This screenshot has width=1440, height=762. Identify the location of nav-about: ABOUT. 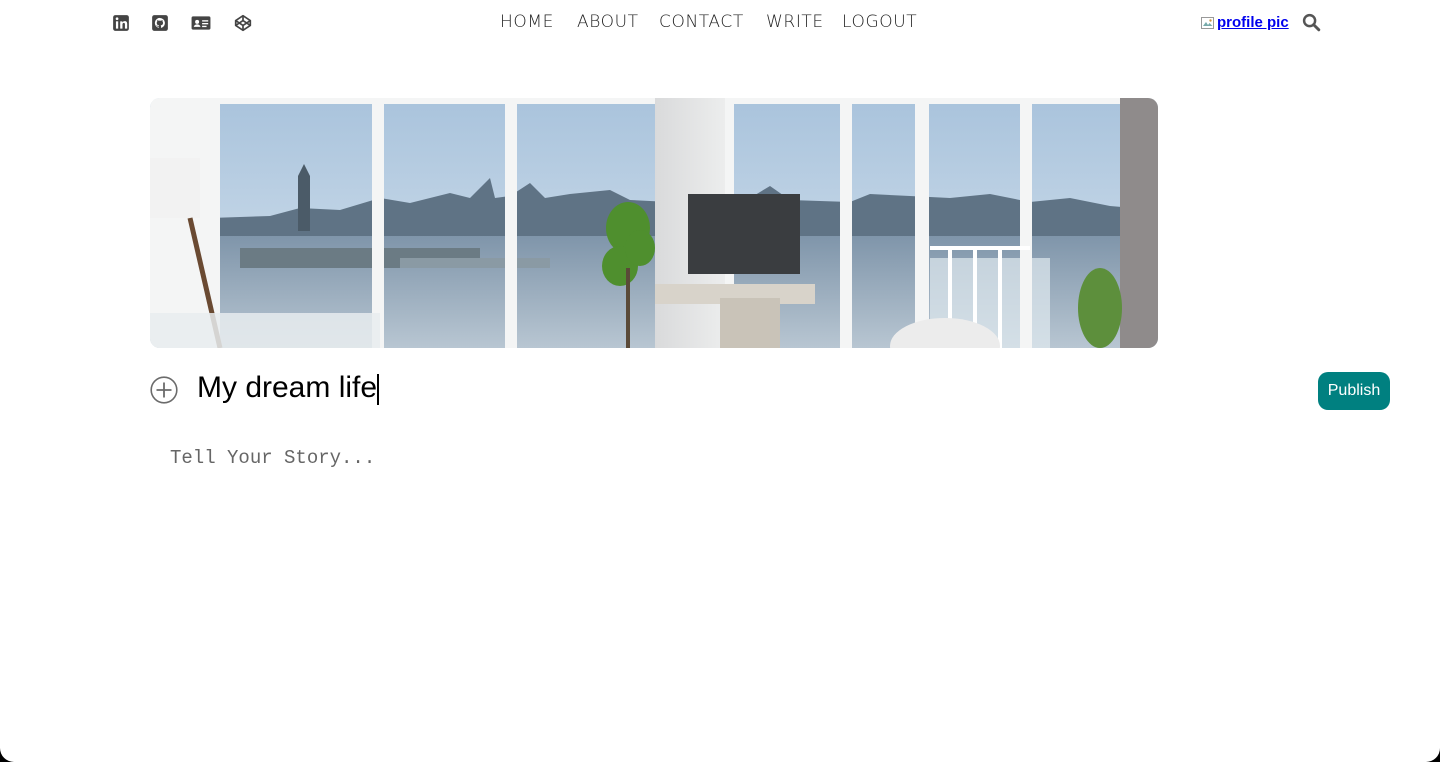
(608, 22).